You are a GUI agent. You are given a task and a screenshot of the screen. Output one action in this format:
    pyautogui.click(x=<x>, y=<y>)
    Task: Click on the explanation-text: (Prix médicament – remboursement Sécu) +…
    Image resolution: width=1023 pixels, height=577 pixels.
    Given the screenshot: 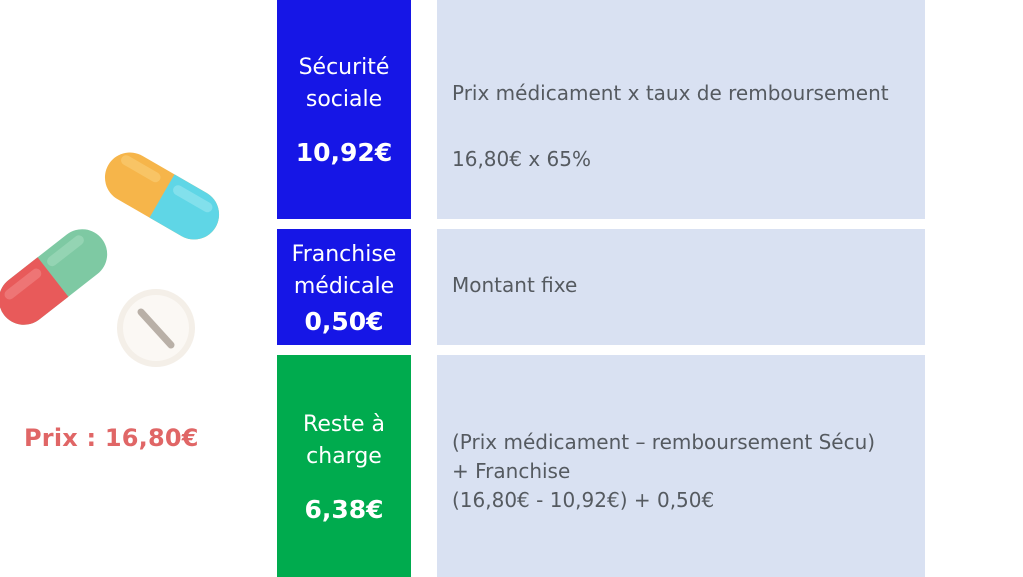 What is the action you would take?
    pyautogui.click(x=663, y=471)
    